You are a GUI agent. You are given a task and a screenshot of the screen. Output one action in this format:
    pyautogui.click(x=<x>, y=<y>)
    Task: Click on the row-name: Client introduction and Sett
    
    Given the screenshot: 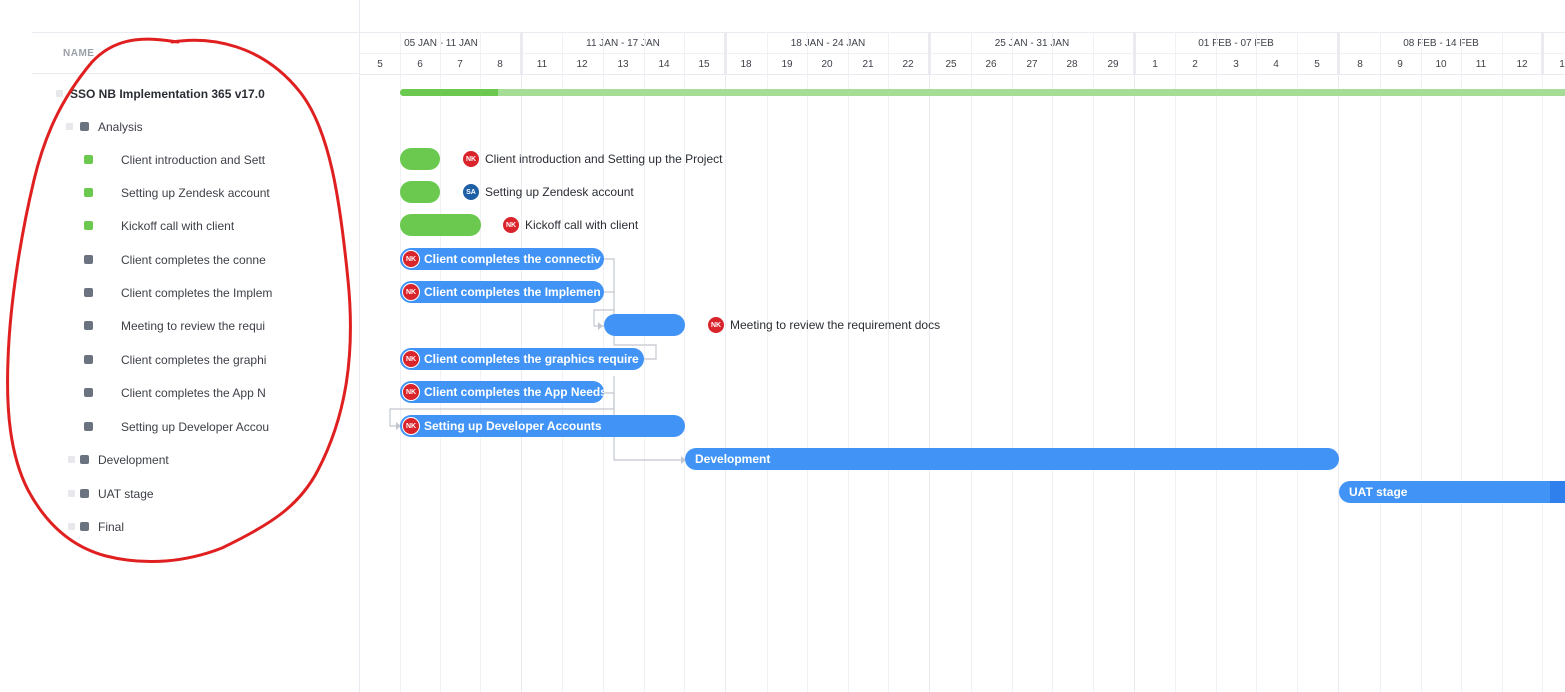 What is the action you would take?
    pyautogui.click(x=193, y=159)
    